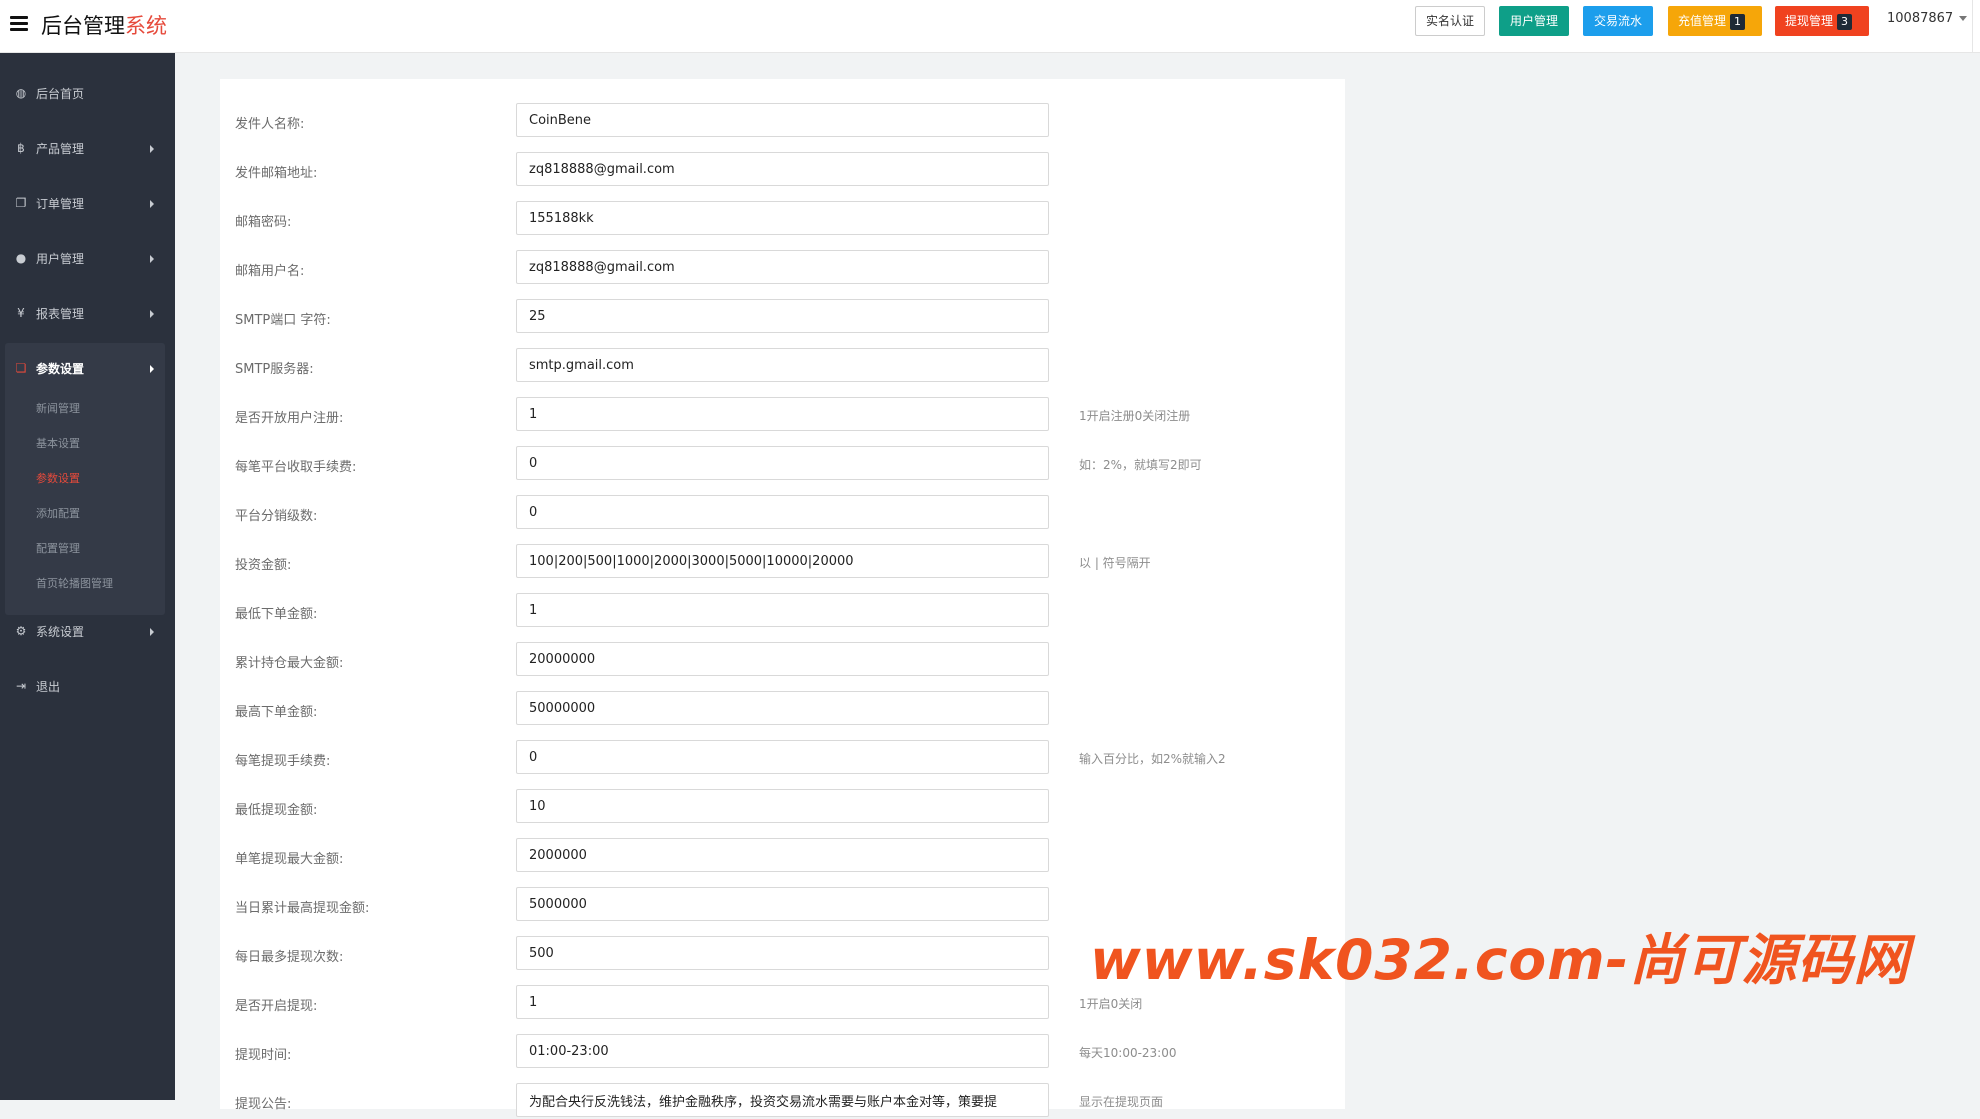  Describe the element at coordinates (58, 408) in the screenshot. I see `sidebar-subitem-news: 新闻管理` at that location.